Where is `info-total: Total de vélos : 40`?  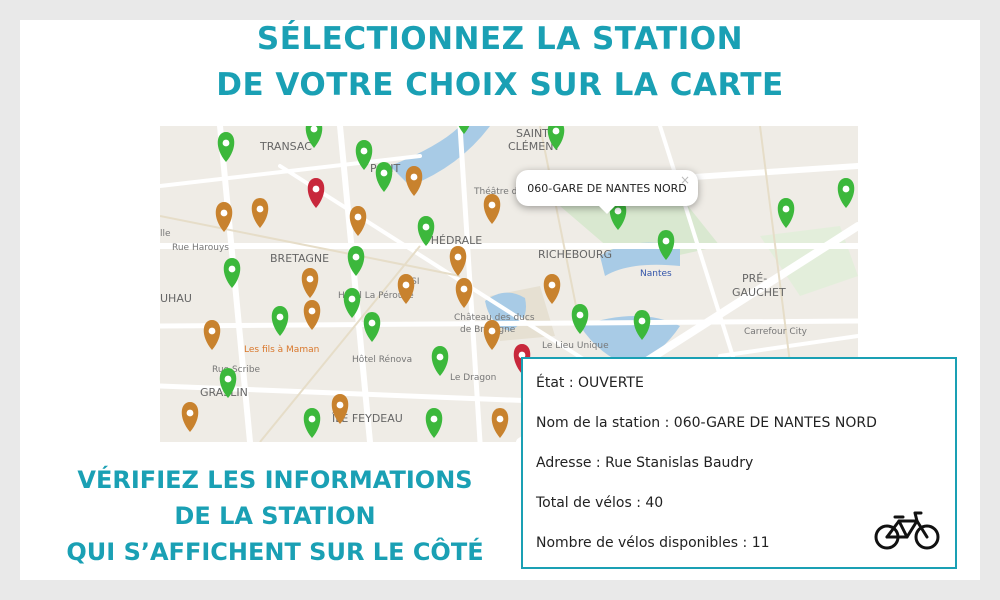 info-total: Total de vélos : 40 is located at coordinates (600, 503).